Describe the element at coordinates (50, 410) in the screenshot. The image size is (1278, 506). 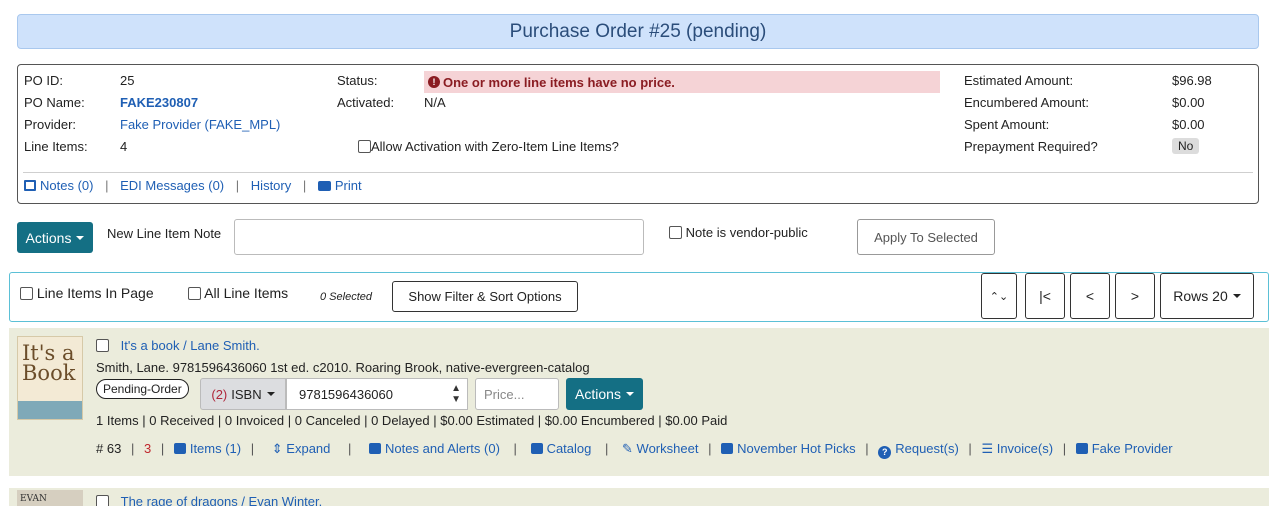
I see `book-cover-strip` at that location.